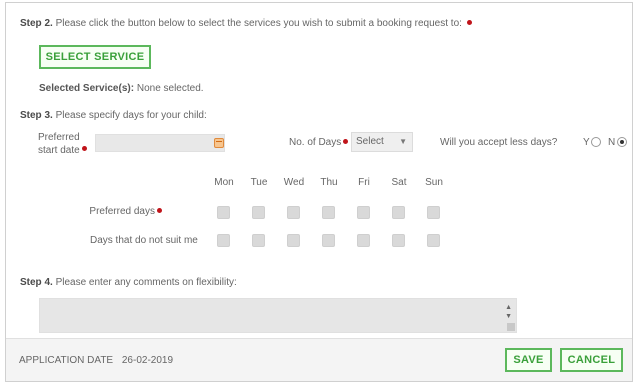 The width and height of the screenshot is (638, 385). Describe the element at coordinates (370, 141) in the screenshot. I see `no-of-days-select-value: Select` at that location.